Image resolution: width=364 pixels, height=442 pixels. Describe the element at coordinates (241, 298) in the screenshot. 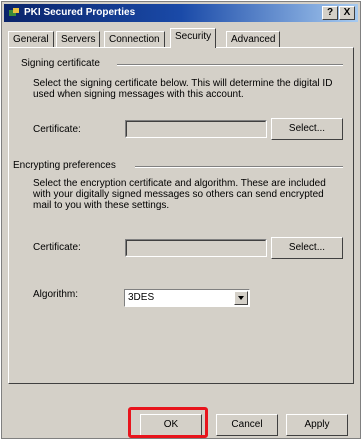

I see `chevron-down-icon` at that location.